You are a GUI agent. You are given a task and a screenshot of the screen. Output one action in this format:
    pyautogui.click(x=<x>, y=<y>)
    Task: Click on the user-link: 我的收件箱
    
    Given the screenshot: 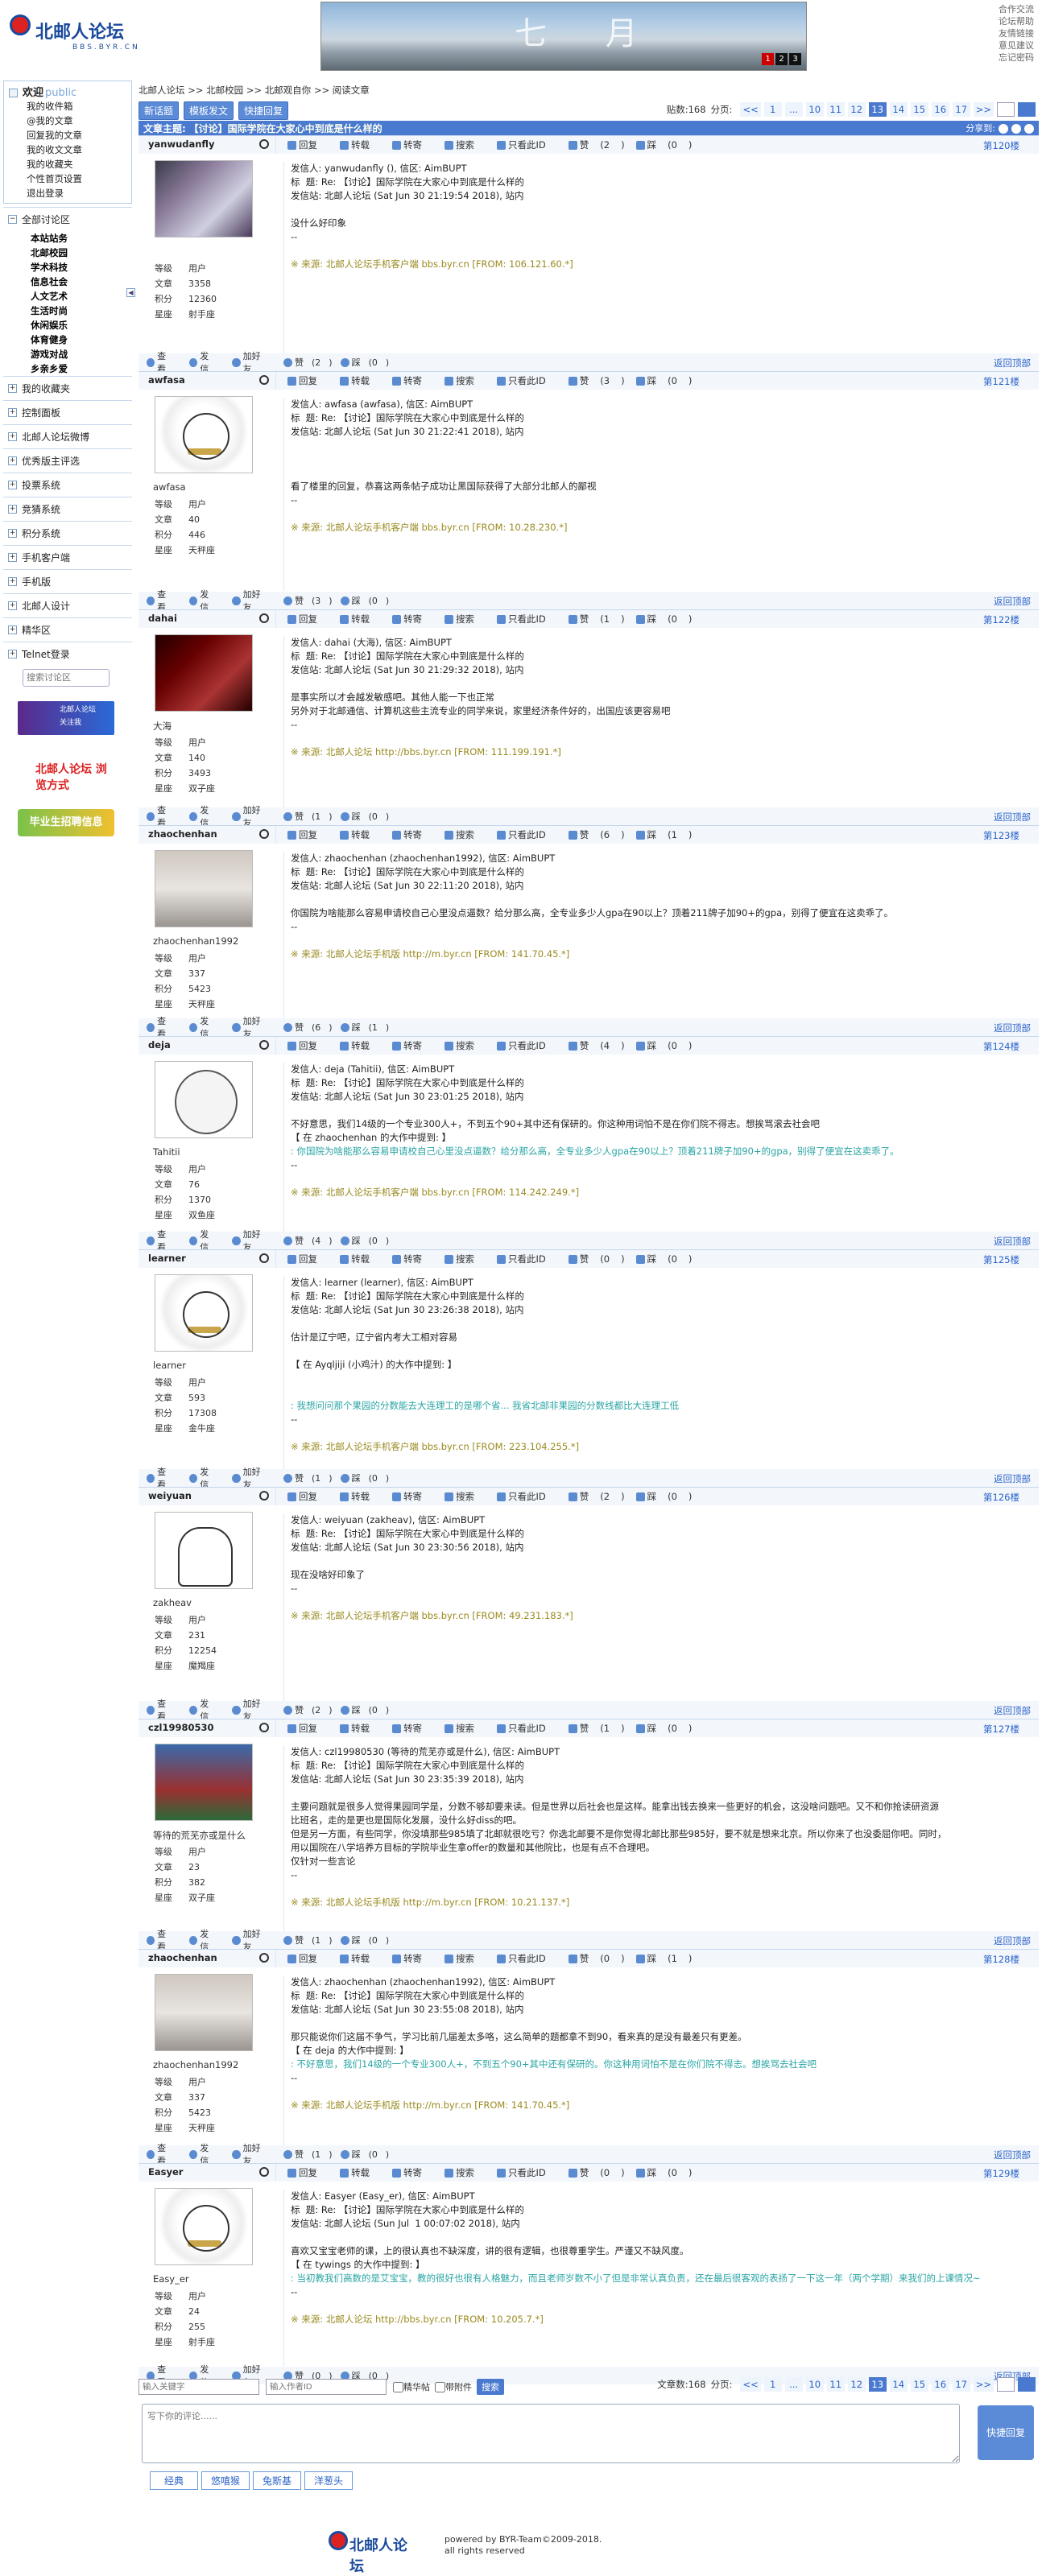 What is the action you would take?
    pyautogui.click(x=67, y=106)
    